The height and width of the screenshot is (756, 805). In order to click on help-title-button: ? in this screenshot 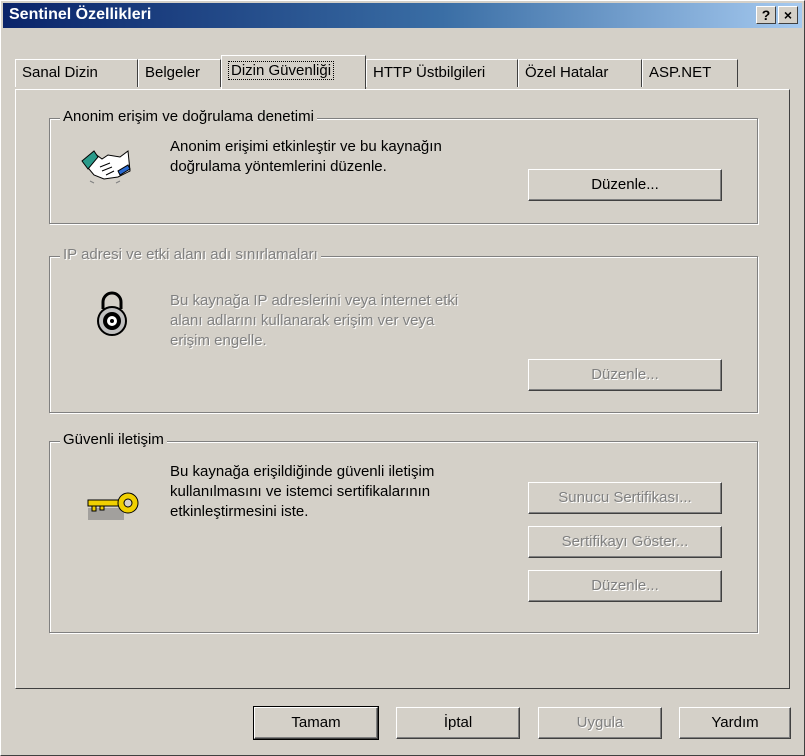, I will do `click(766, 15)`.